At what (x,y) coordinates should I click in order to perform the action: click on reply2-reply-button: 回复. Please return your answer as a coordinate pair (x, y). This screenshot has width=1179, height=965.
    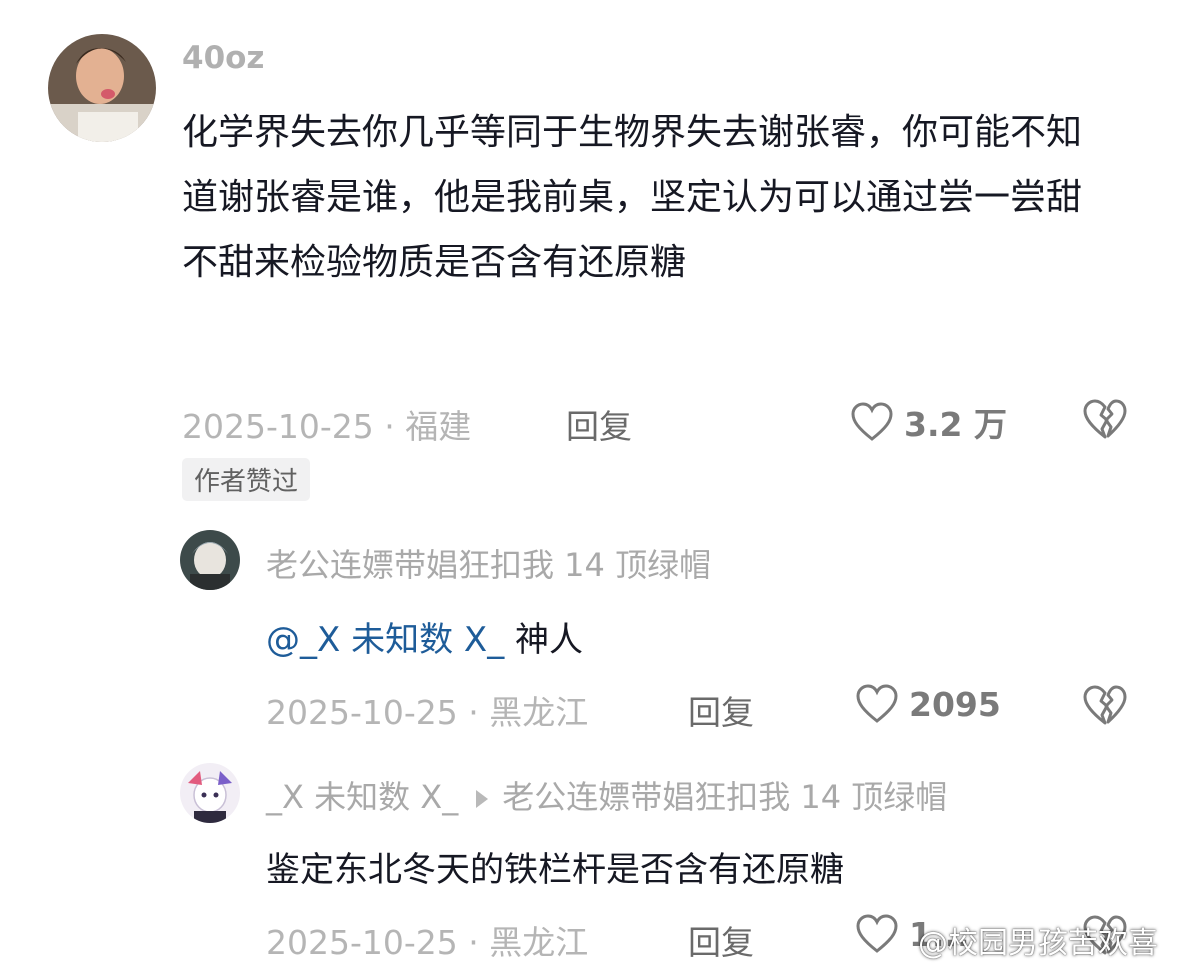
    Looking at the image, I should click on (721, 940).